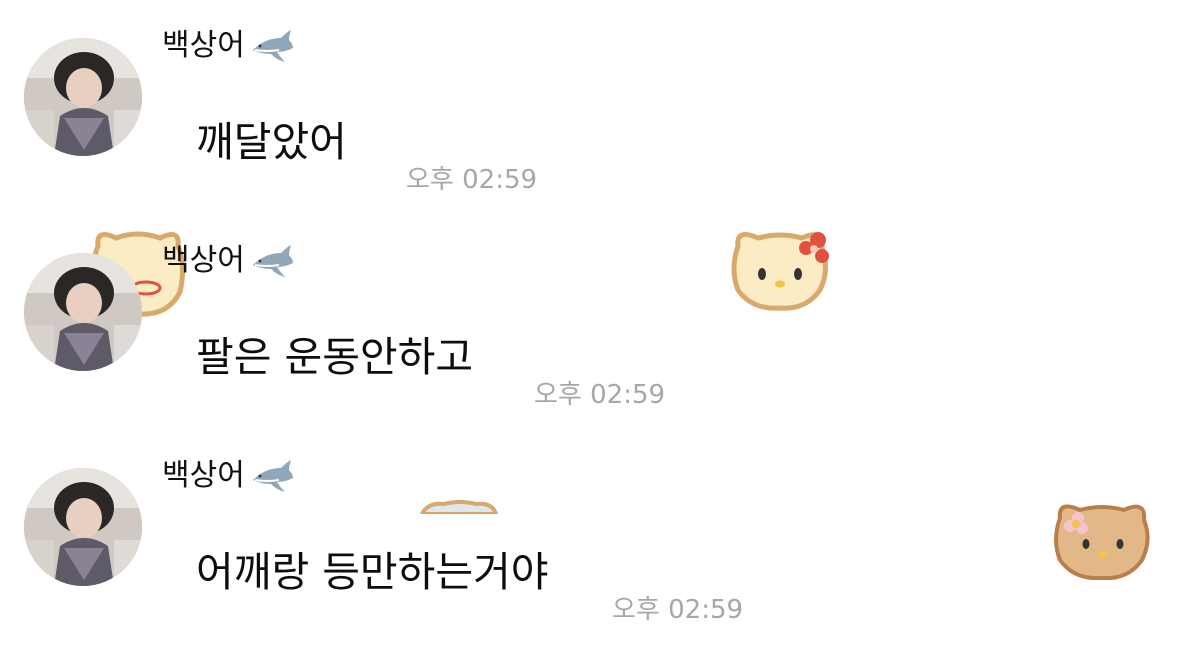  Describe the element at coordinates (335, 357) in the screenshot. I see `message-text: 팔은 운동안하고` at that location.